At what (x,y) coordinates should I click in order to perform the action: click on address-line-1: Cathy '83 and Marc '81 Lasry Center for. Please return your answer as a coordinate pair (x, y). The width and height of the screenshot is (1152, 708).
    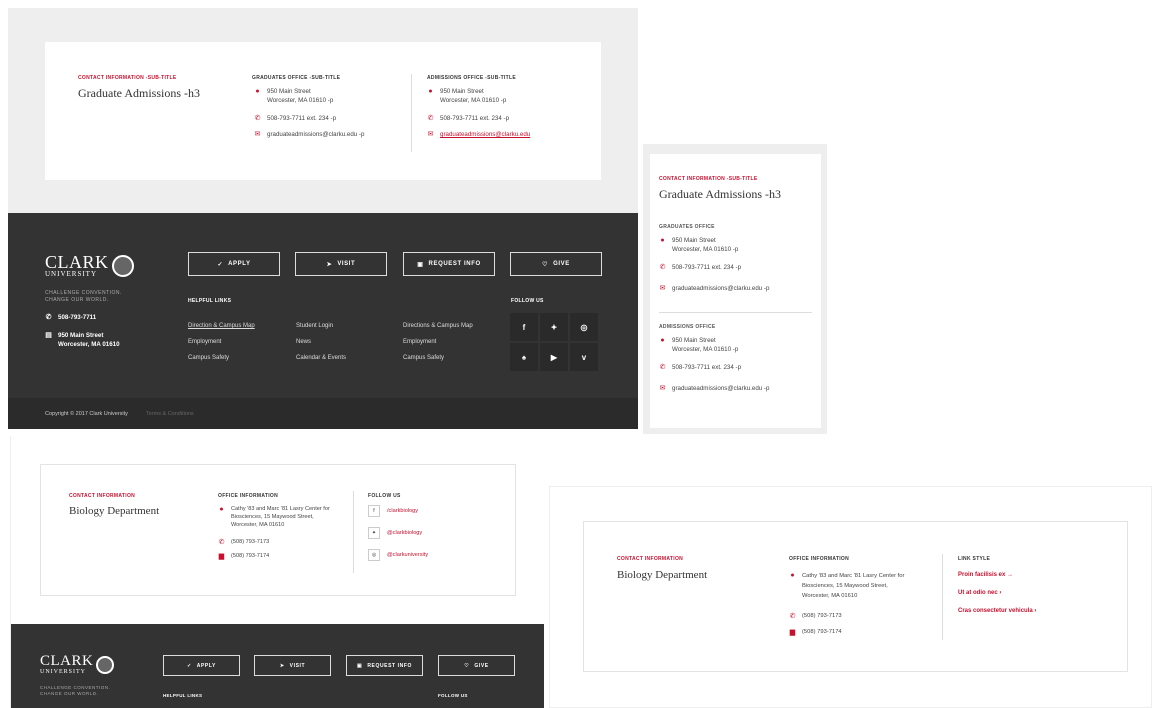
    Looking at the image, I should click on (853, 576).